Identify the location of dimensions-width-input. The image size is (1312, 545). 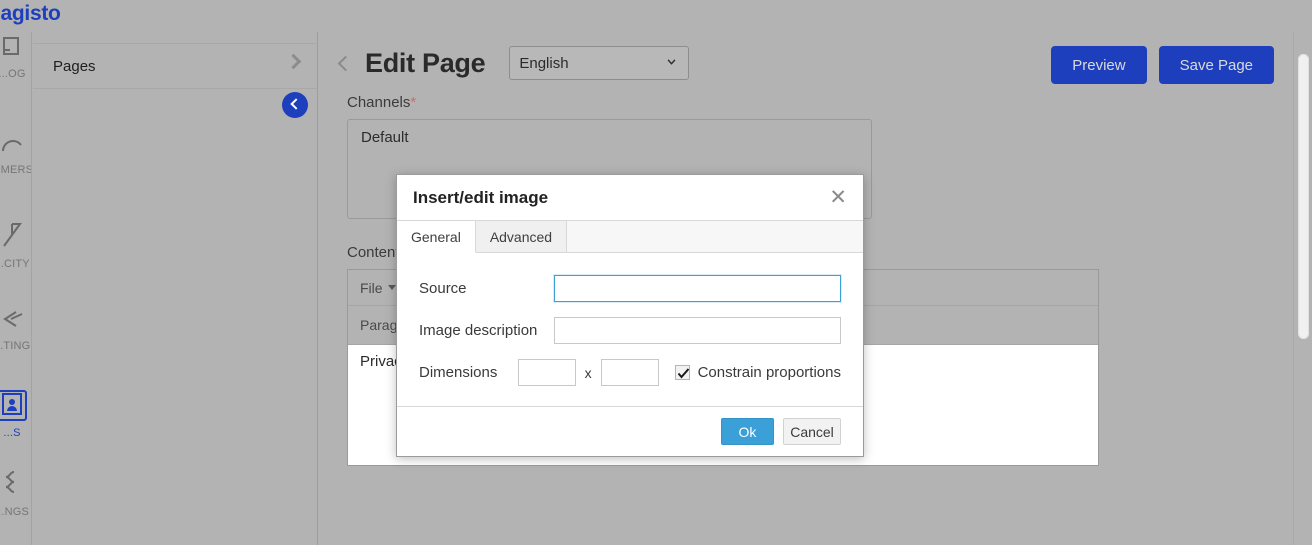
(546, 372).